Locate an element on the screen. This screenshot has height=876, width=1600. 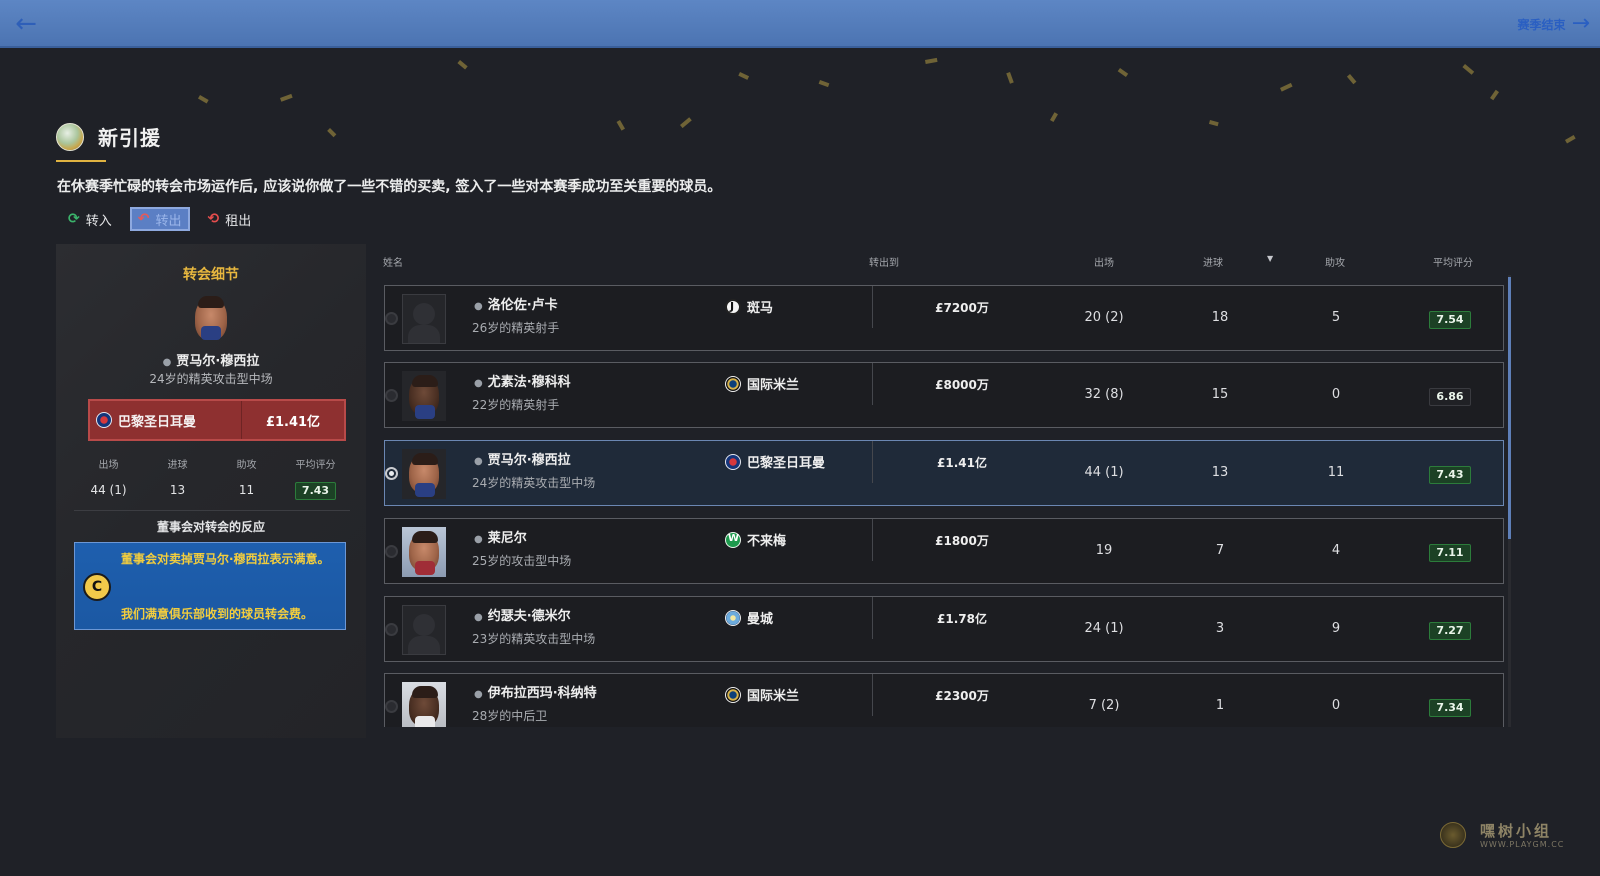
destination-club: 巴黎圣日耳曼 is located at coordinates (166, 420).